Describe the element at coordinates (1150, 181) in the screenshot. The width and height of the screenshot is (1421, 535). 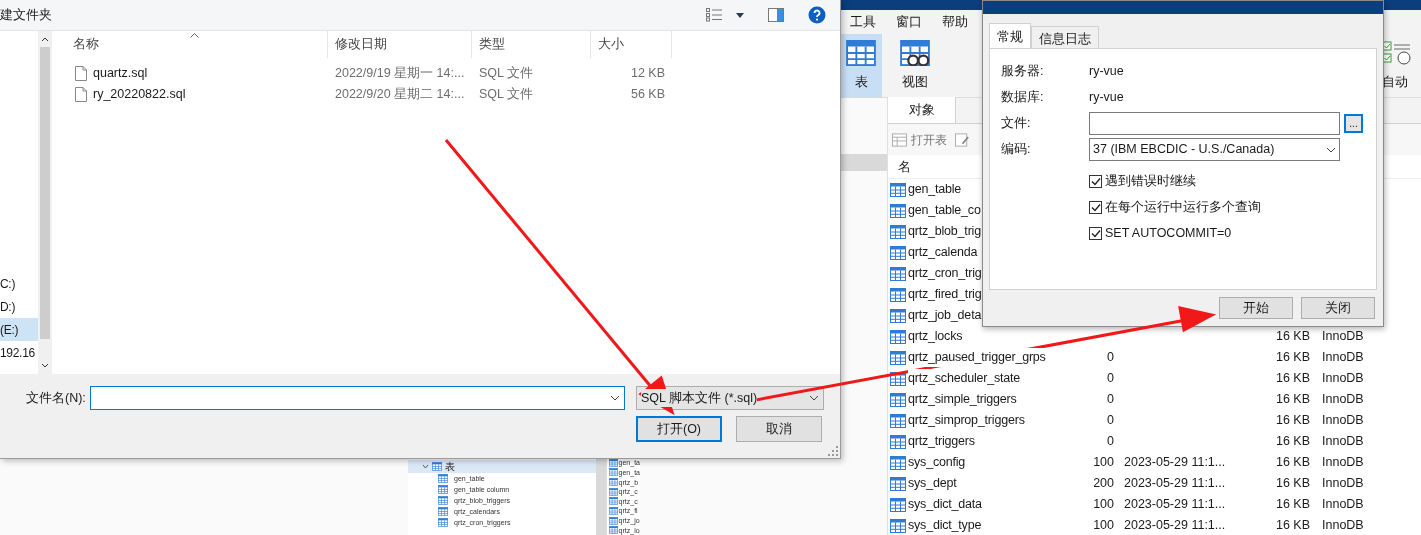
I see `checkbox-label: 遇到错误时继续` at that location.